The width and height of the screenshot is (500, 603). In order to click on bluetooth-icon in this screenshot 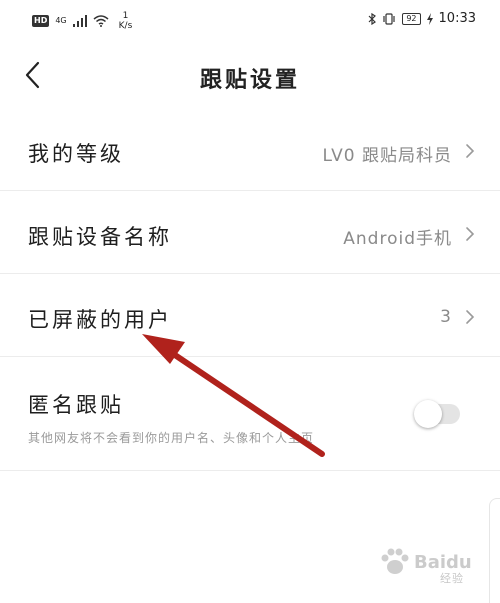, I will do `click(372, 18)`.